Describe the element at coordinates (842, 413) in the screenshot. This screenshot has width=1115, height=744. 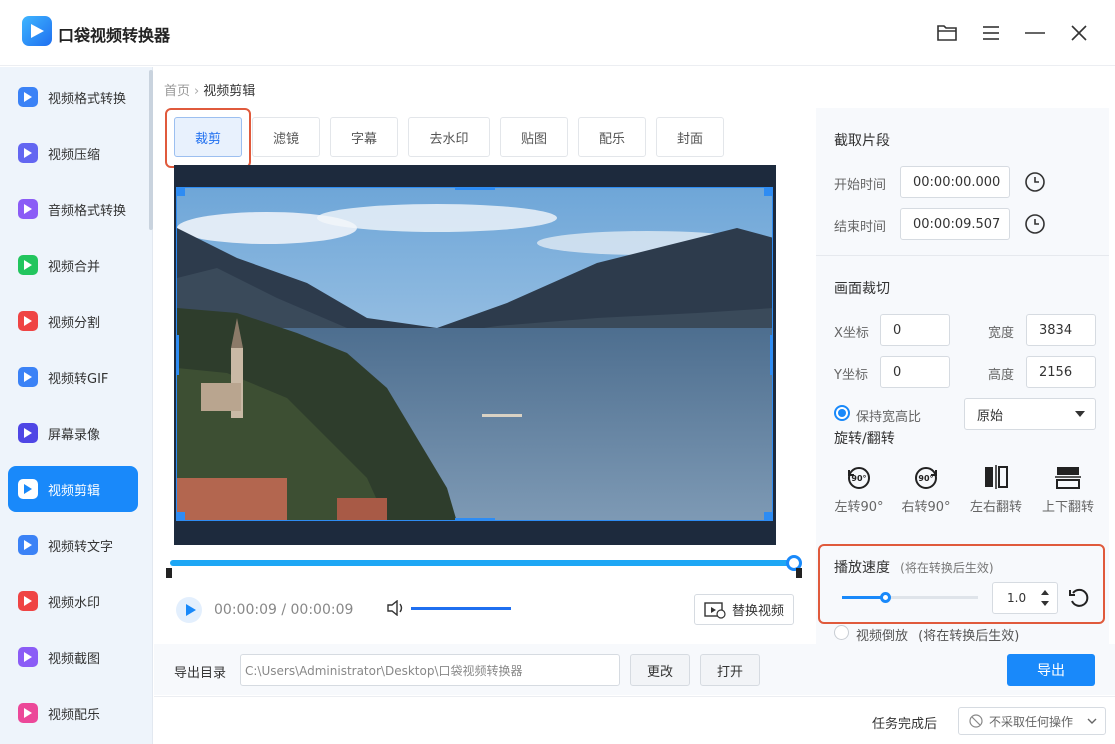
I see `keep-ratio-radio` at that location.